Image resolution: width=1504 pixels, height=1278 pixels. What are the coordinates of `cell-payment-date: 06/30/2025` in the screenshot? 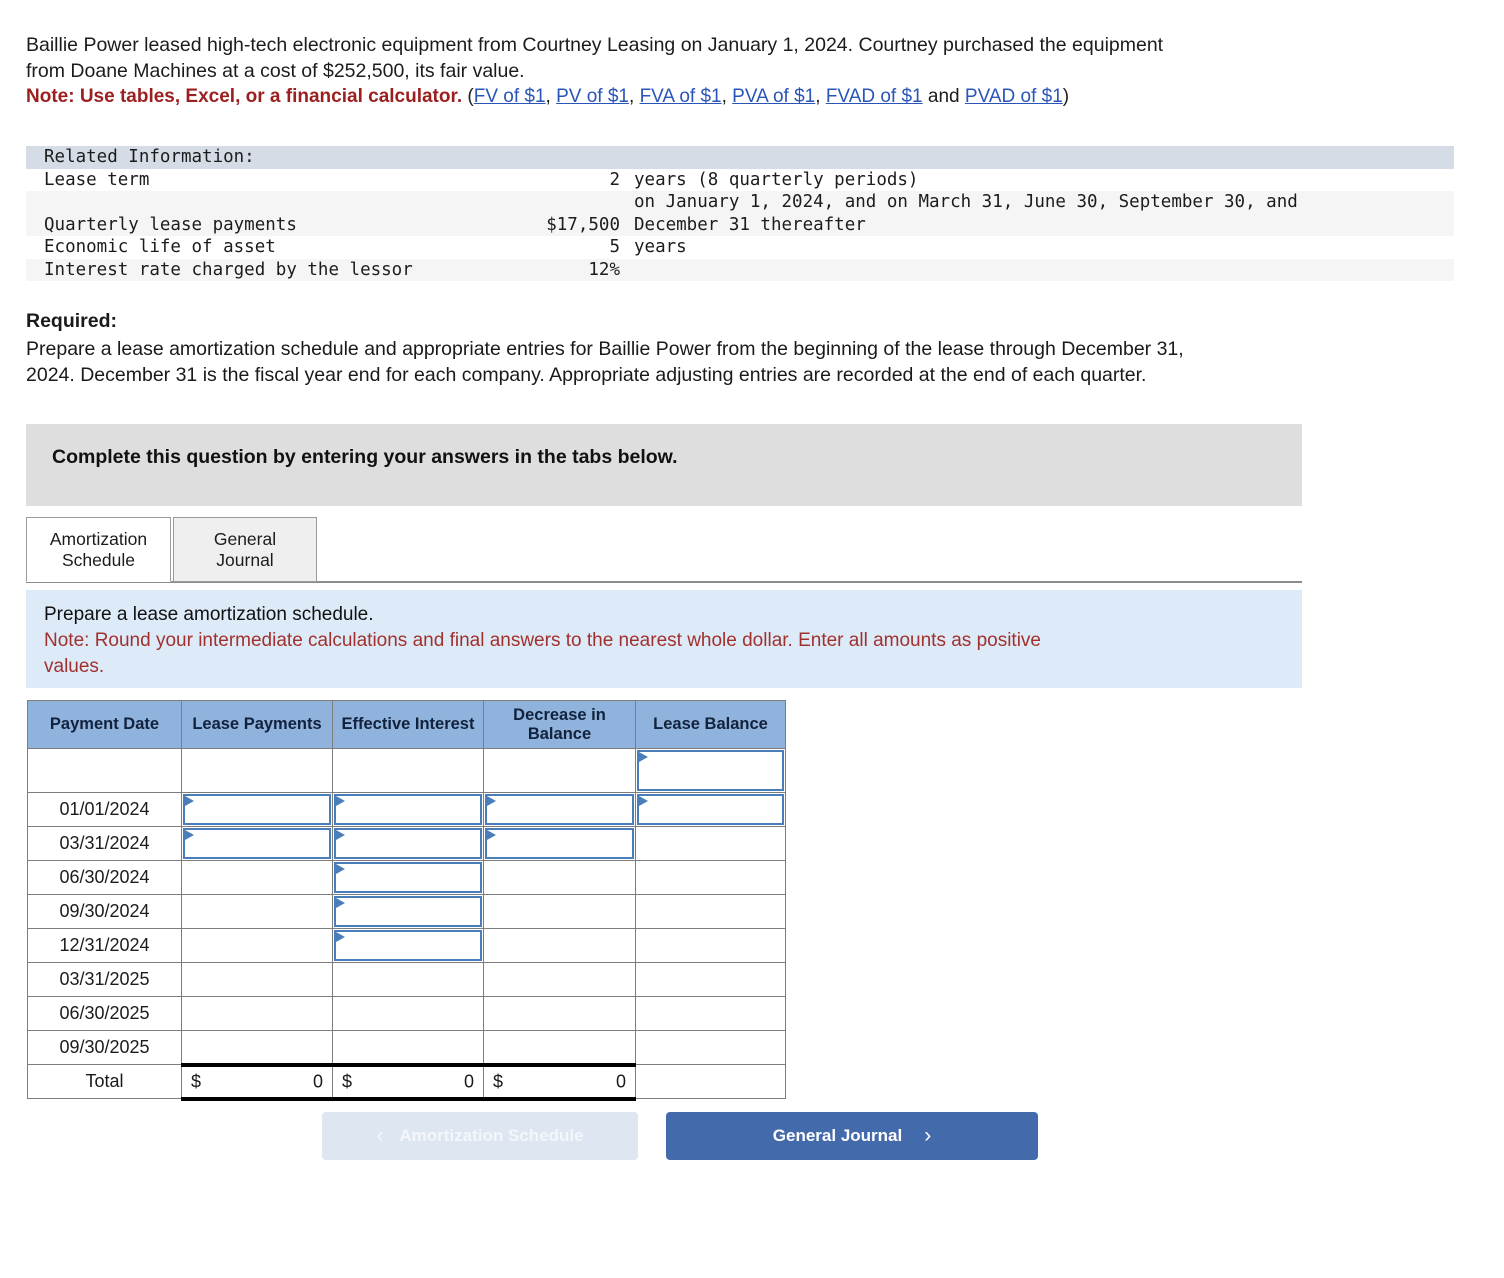 It's located at (104, 1013).